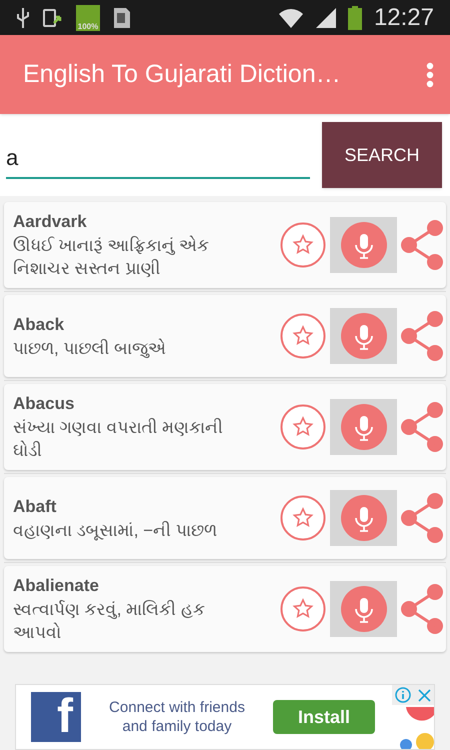 This screenshot has width=450, height=750. What do you see at coordinates (56, 586) in the screenshot?
I see `english-word: Abalienate` at bounding box center [56, 586].